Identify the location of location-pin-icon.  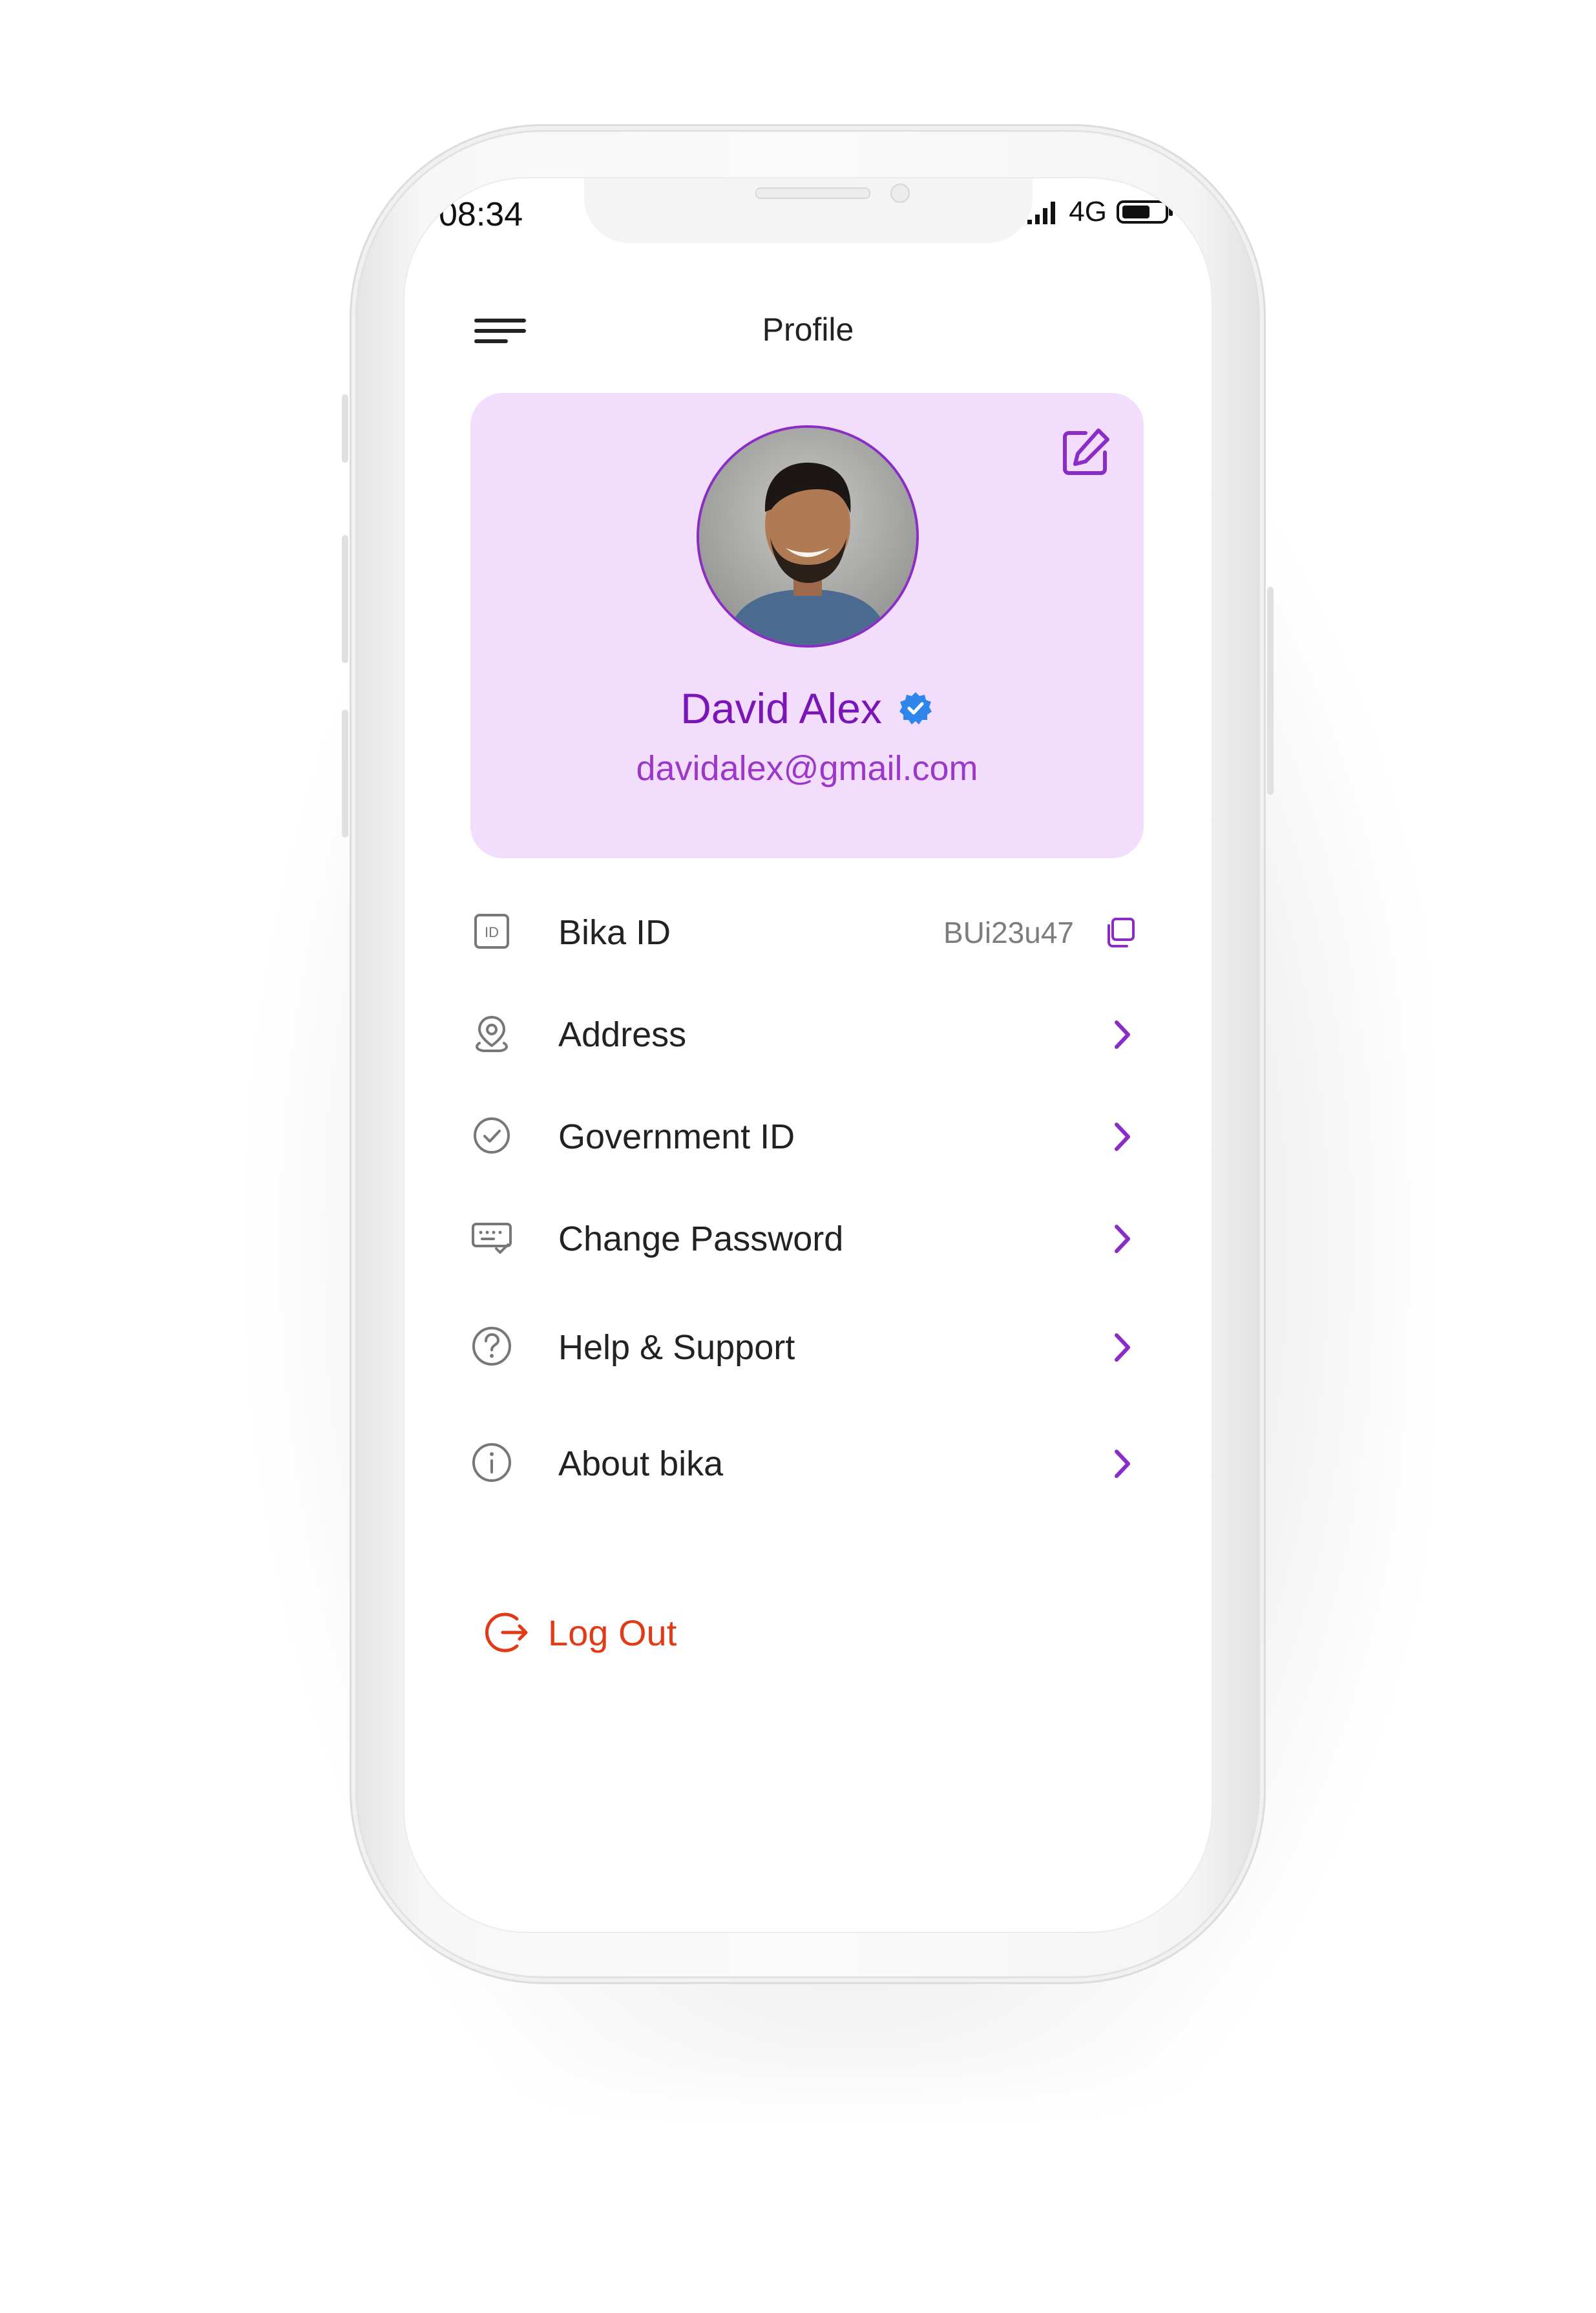
(492, 1033).